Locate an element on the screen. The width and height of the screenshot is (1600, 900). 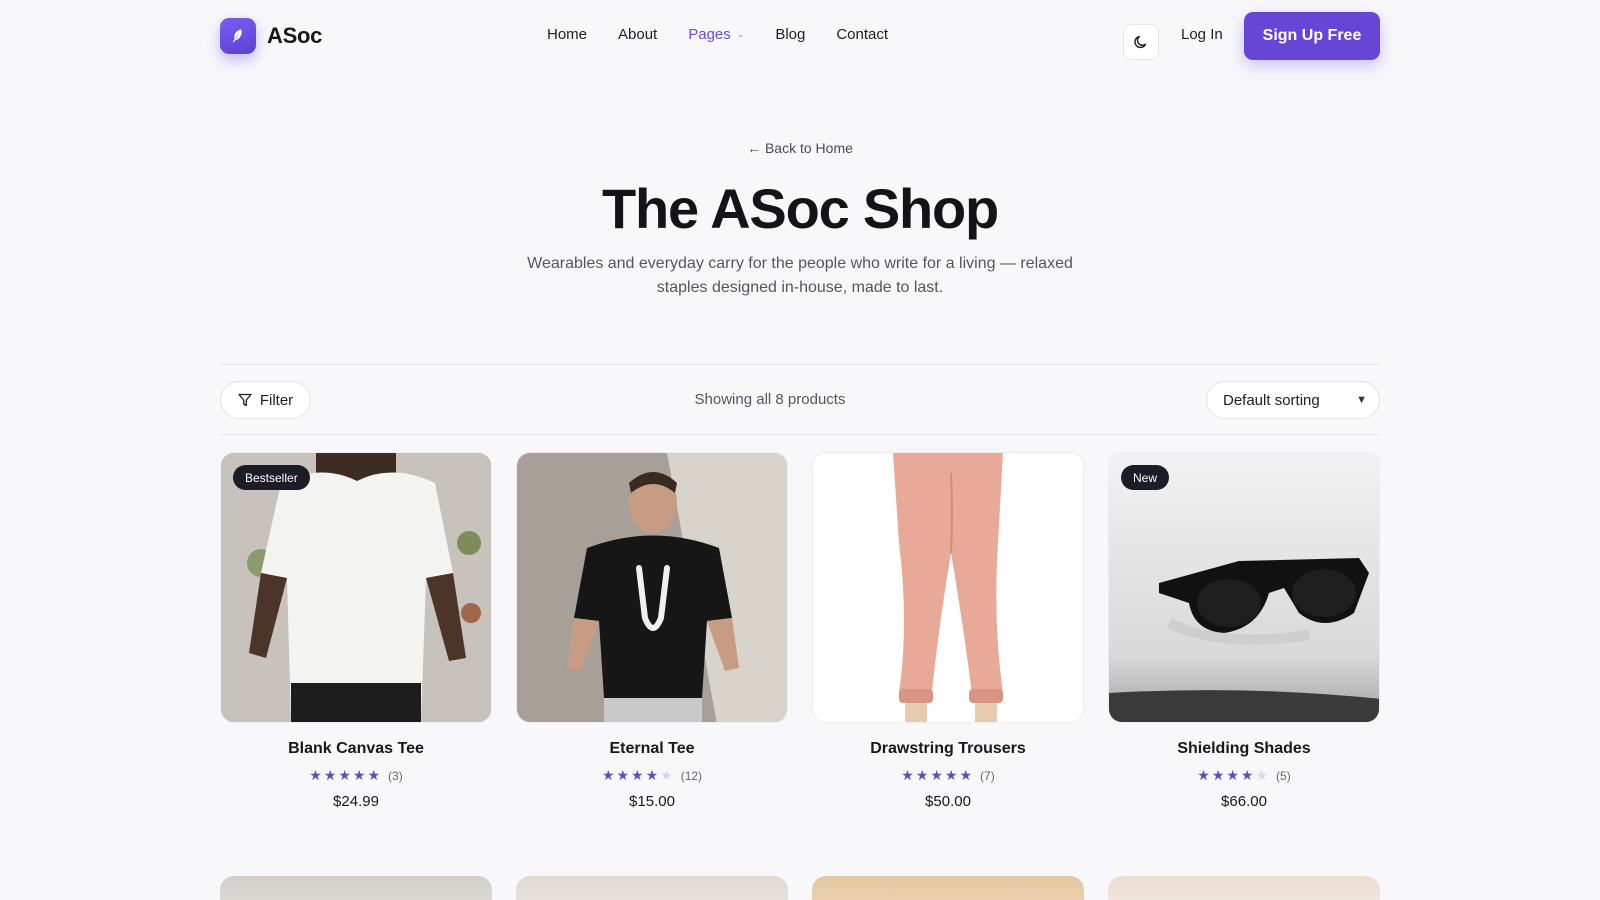
sort-value: Default sorting is located at coordinates (1271, 400).